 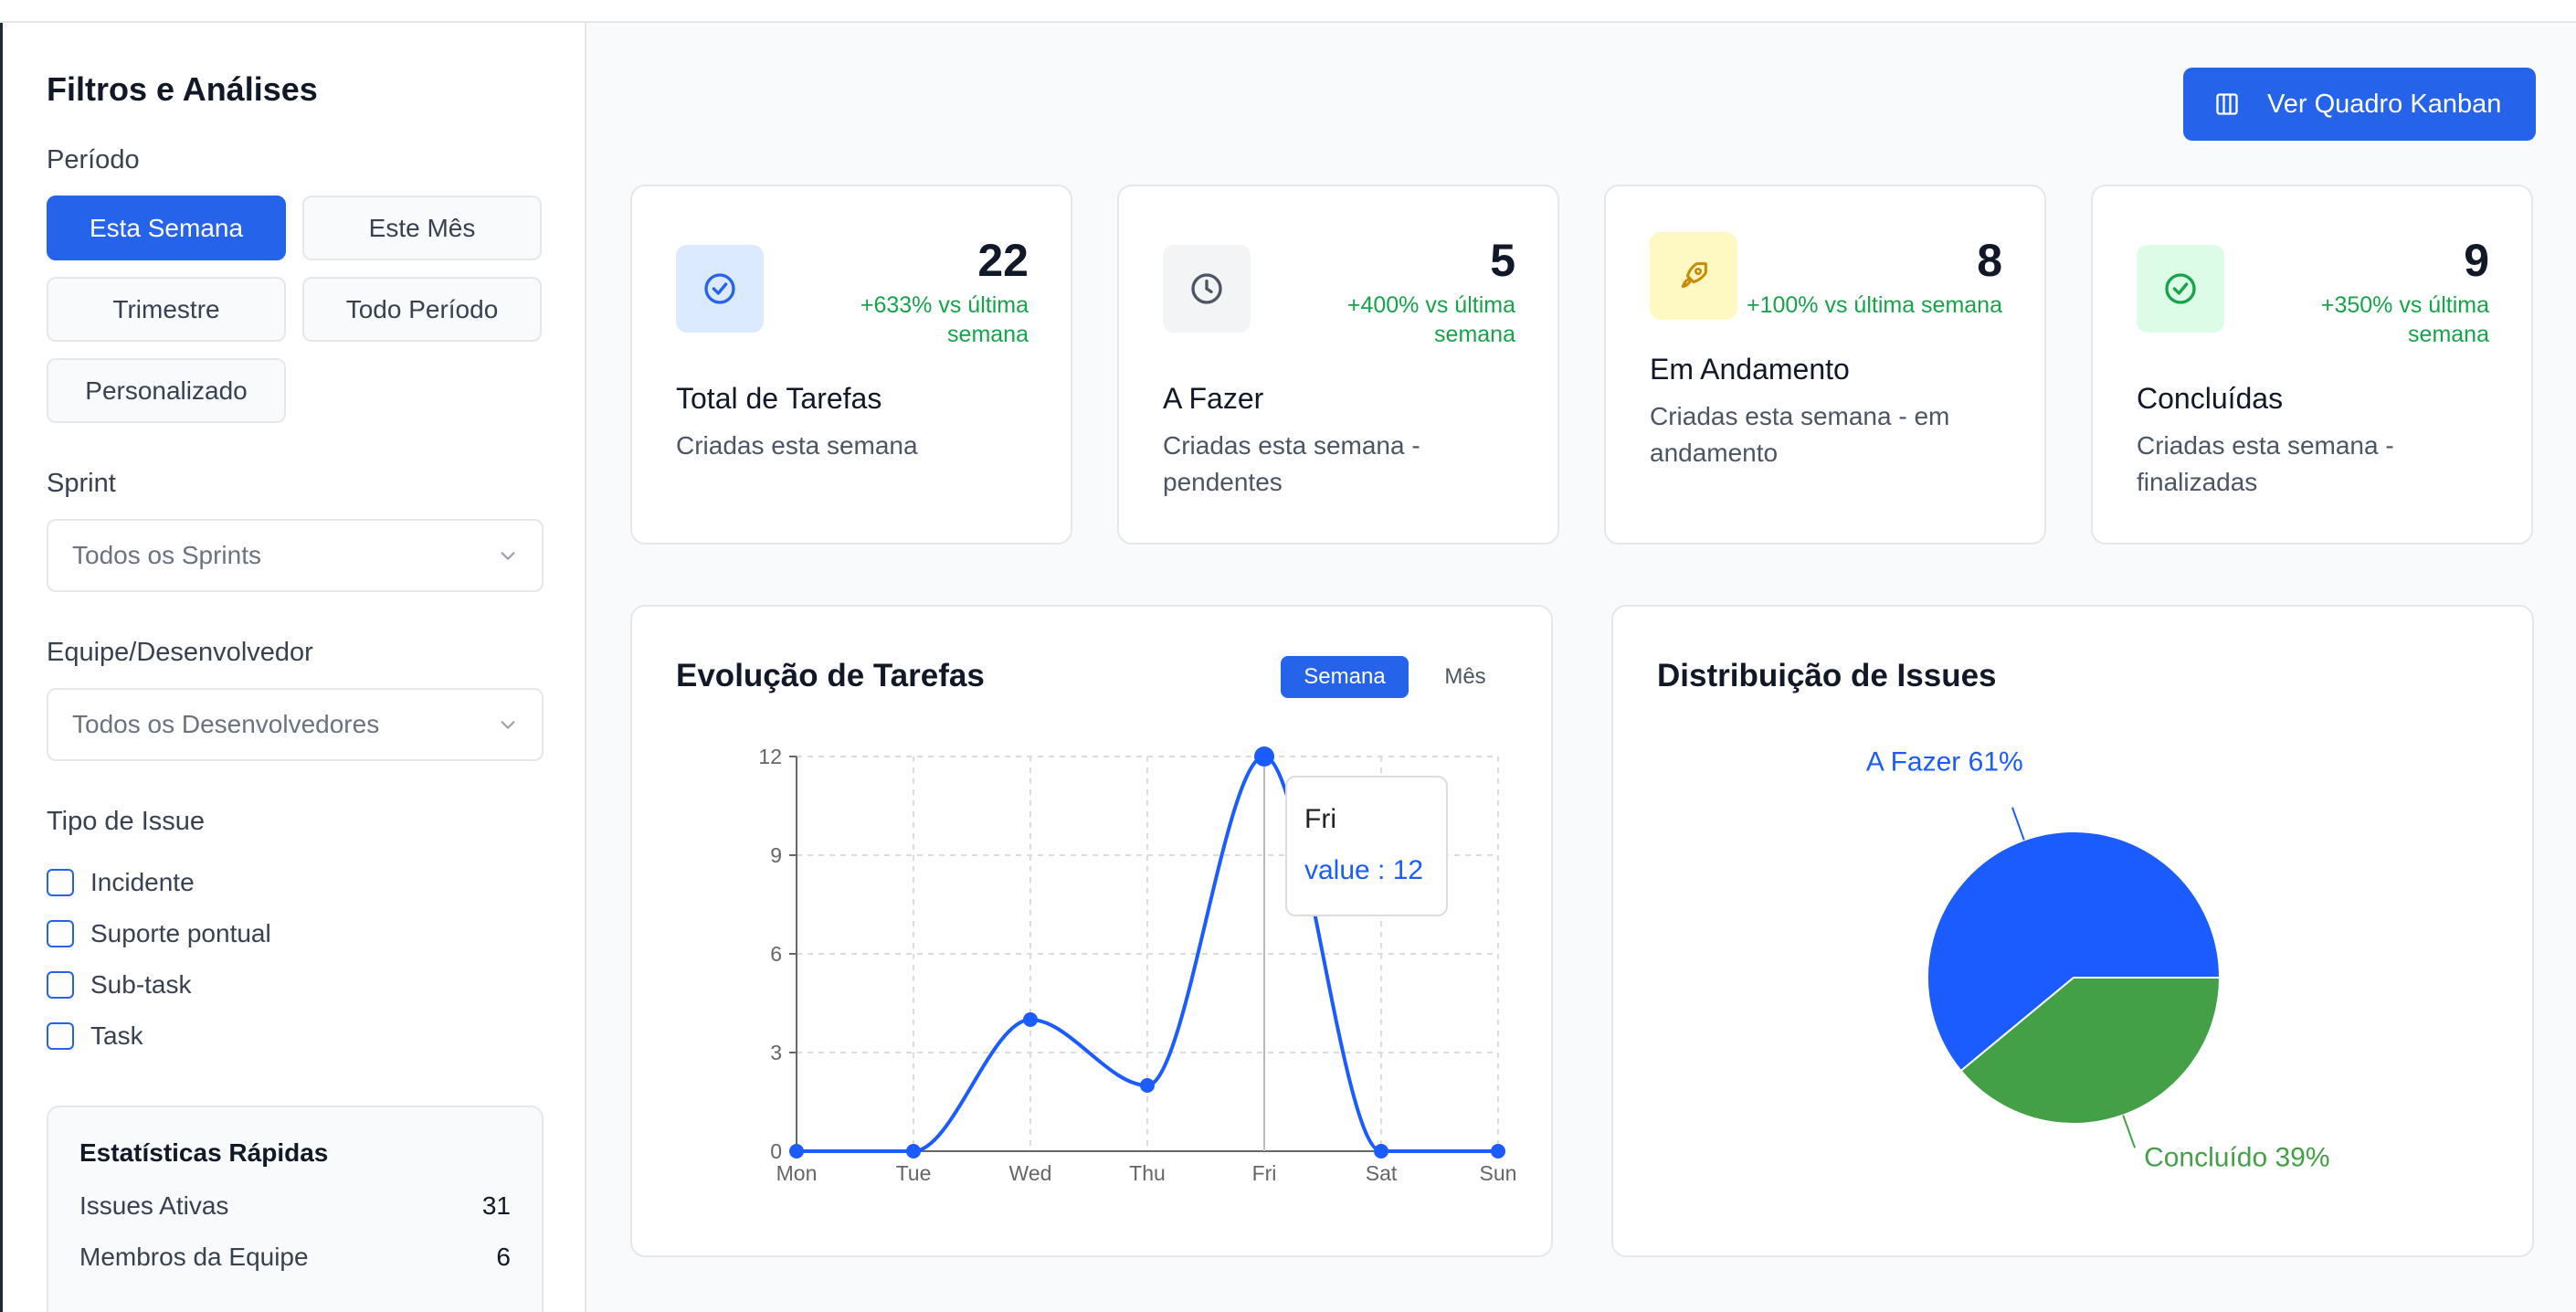 I want to click on sidebar-title: Filtros e Análises, so click(x=182, y=89).